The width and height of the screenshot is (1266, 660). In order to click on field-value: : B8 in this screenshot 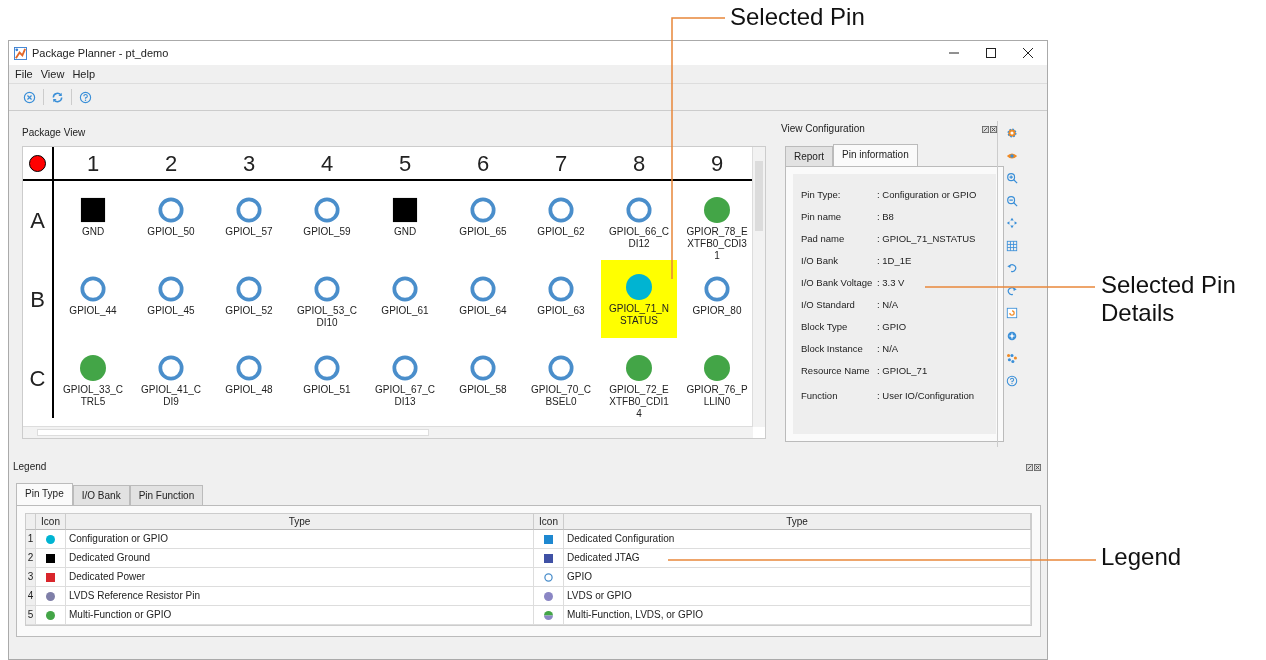, I will do `click(885, 217)`.